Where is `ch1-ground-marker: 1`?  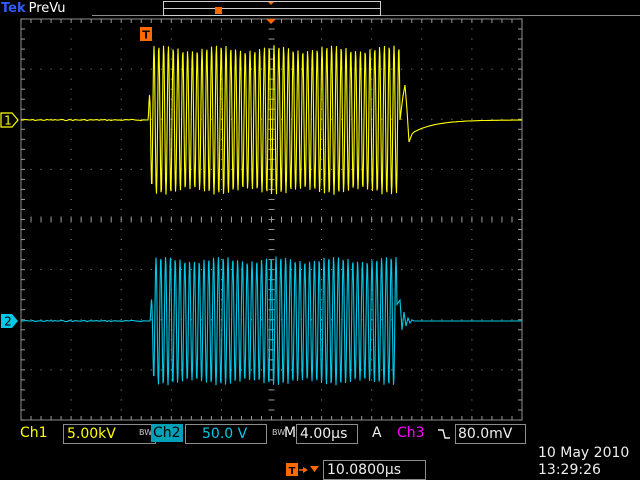
ch1-ground-marker: 1 is located at coordinates (9, 120).